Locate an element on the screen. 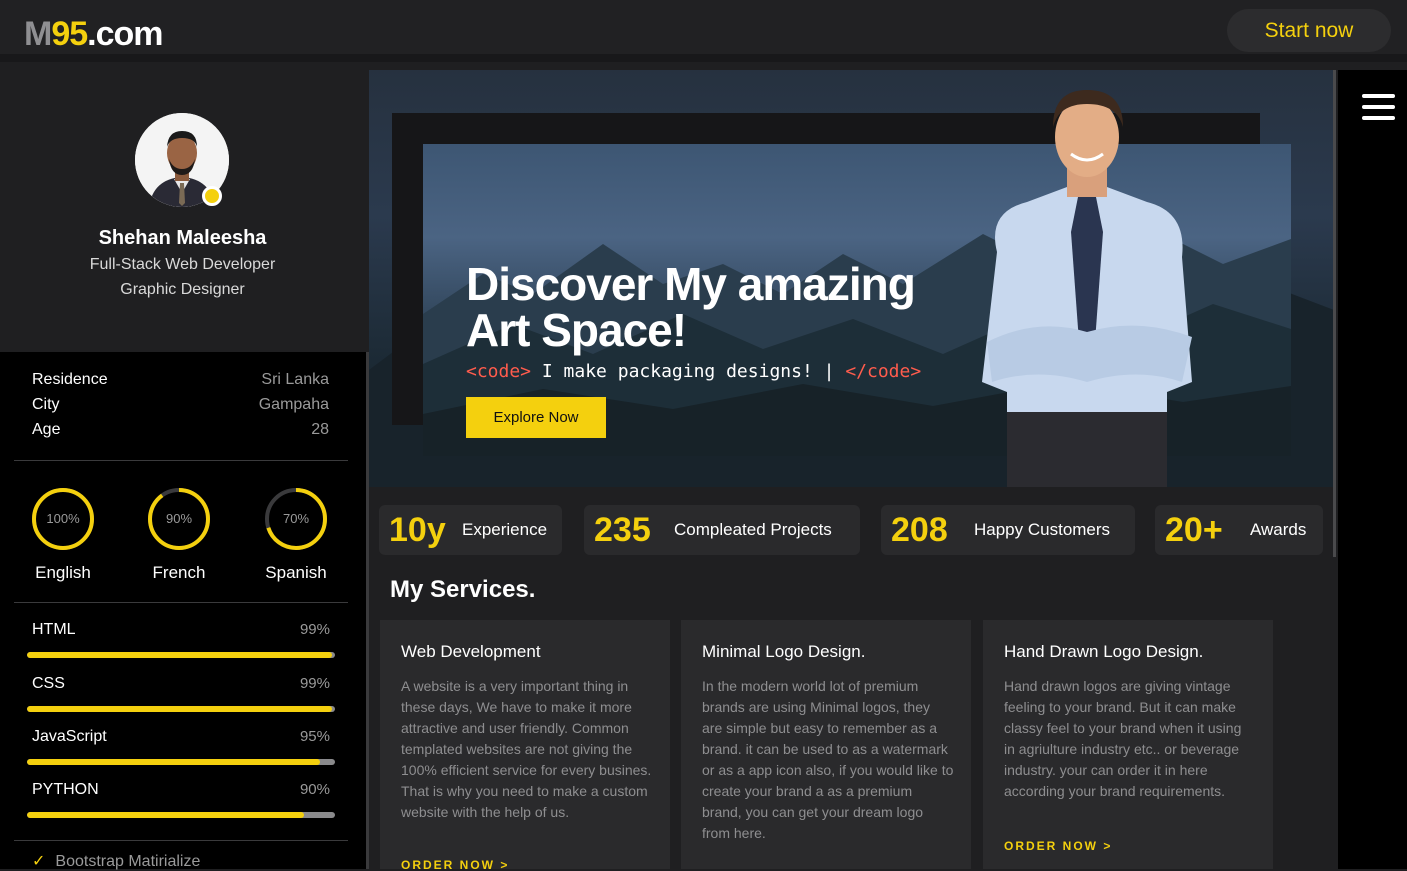  top-bar: M95.com Start now is located at coordinates (703, 31).